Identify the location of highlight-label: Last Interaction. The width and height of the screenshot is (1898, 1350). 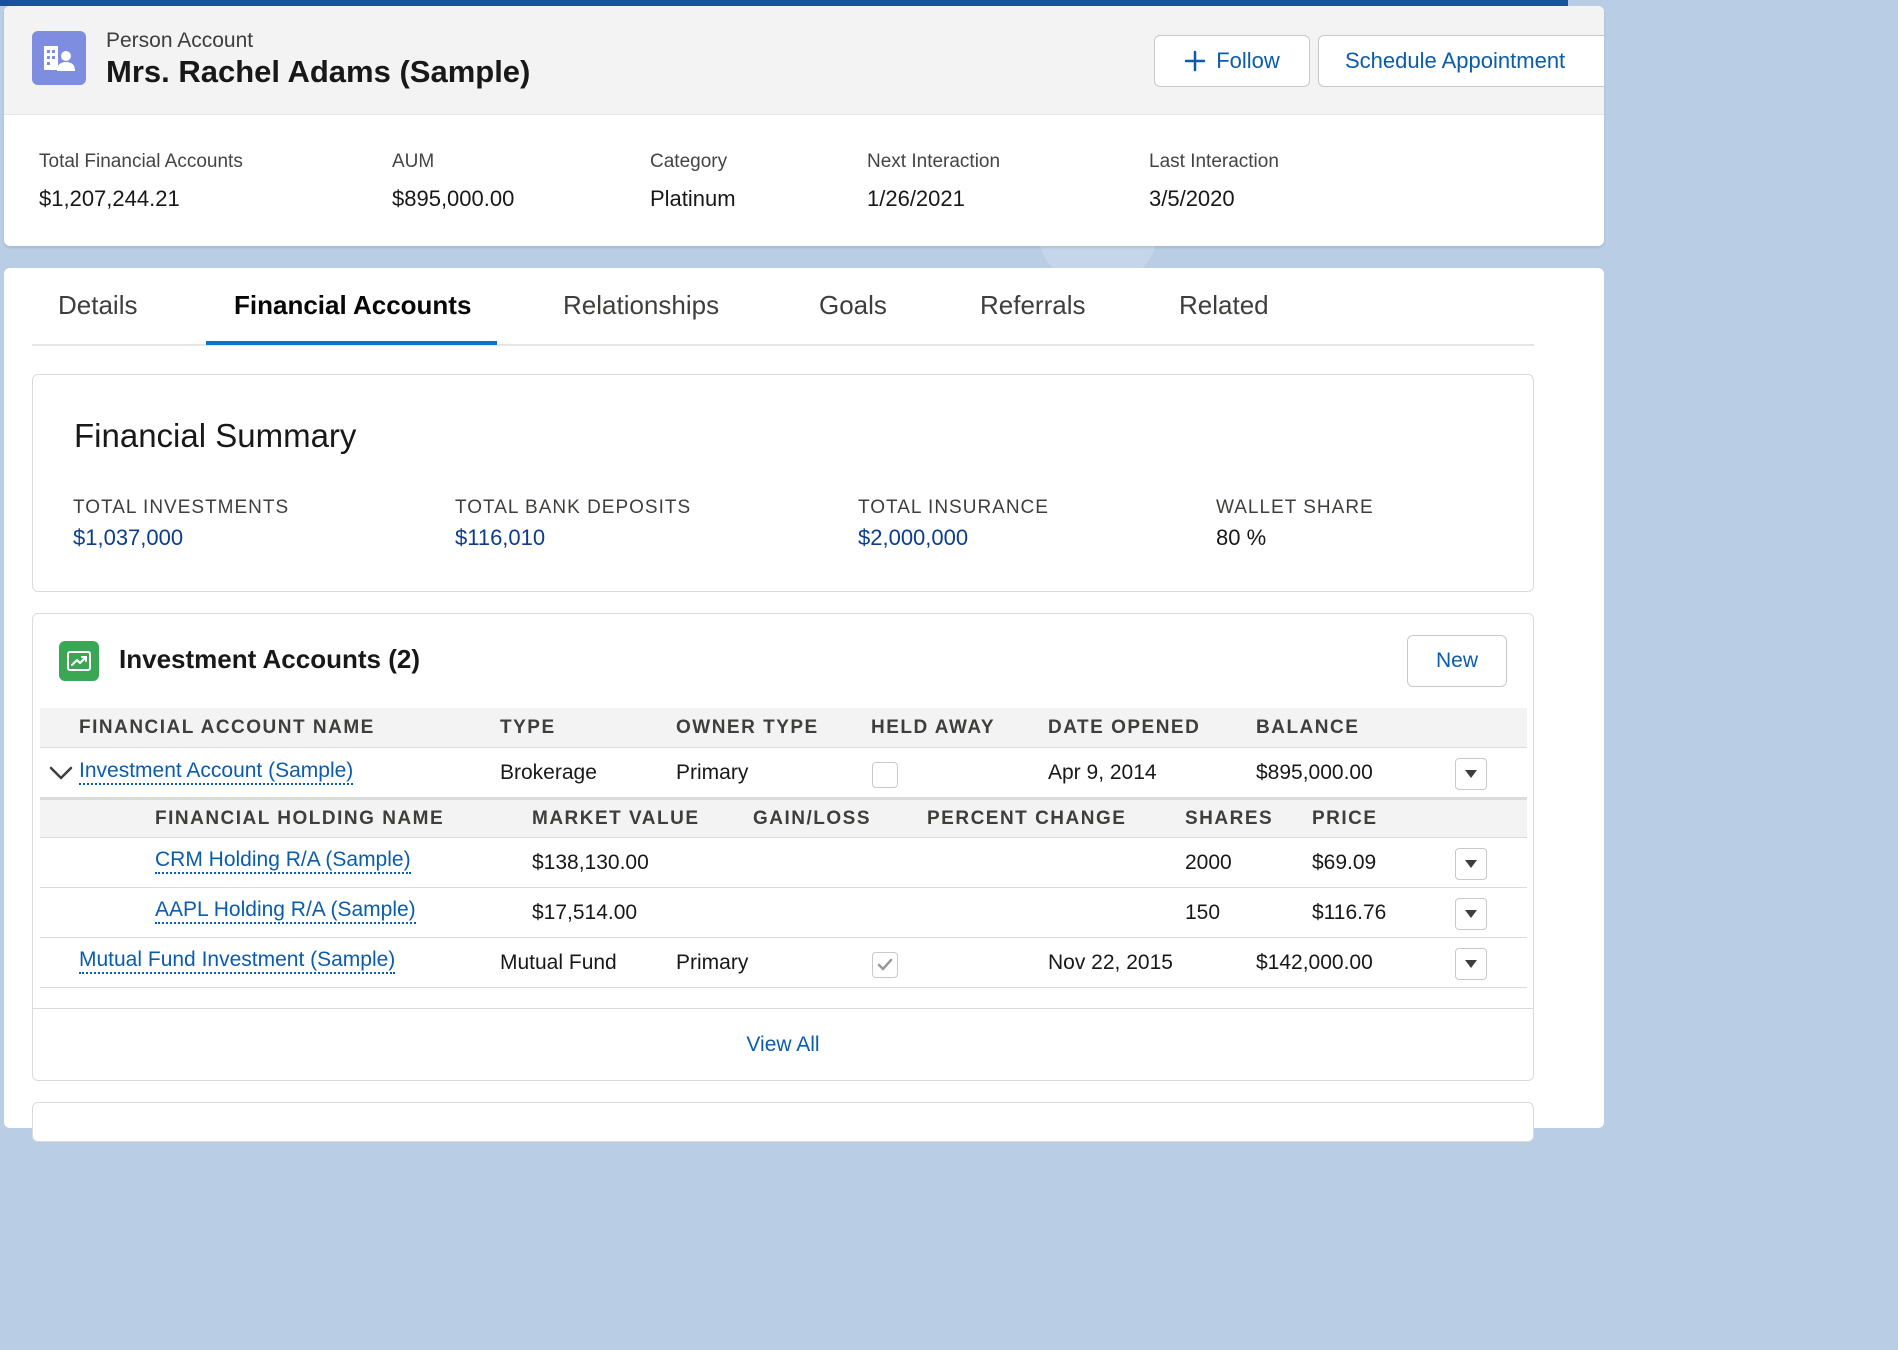
(1214, 161).